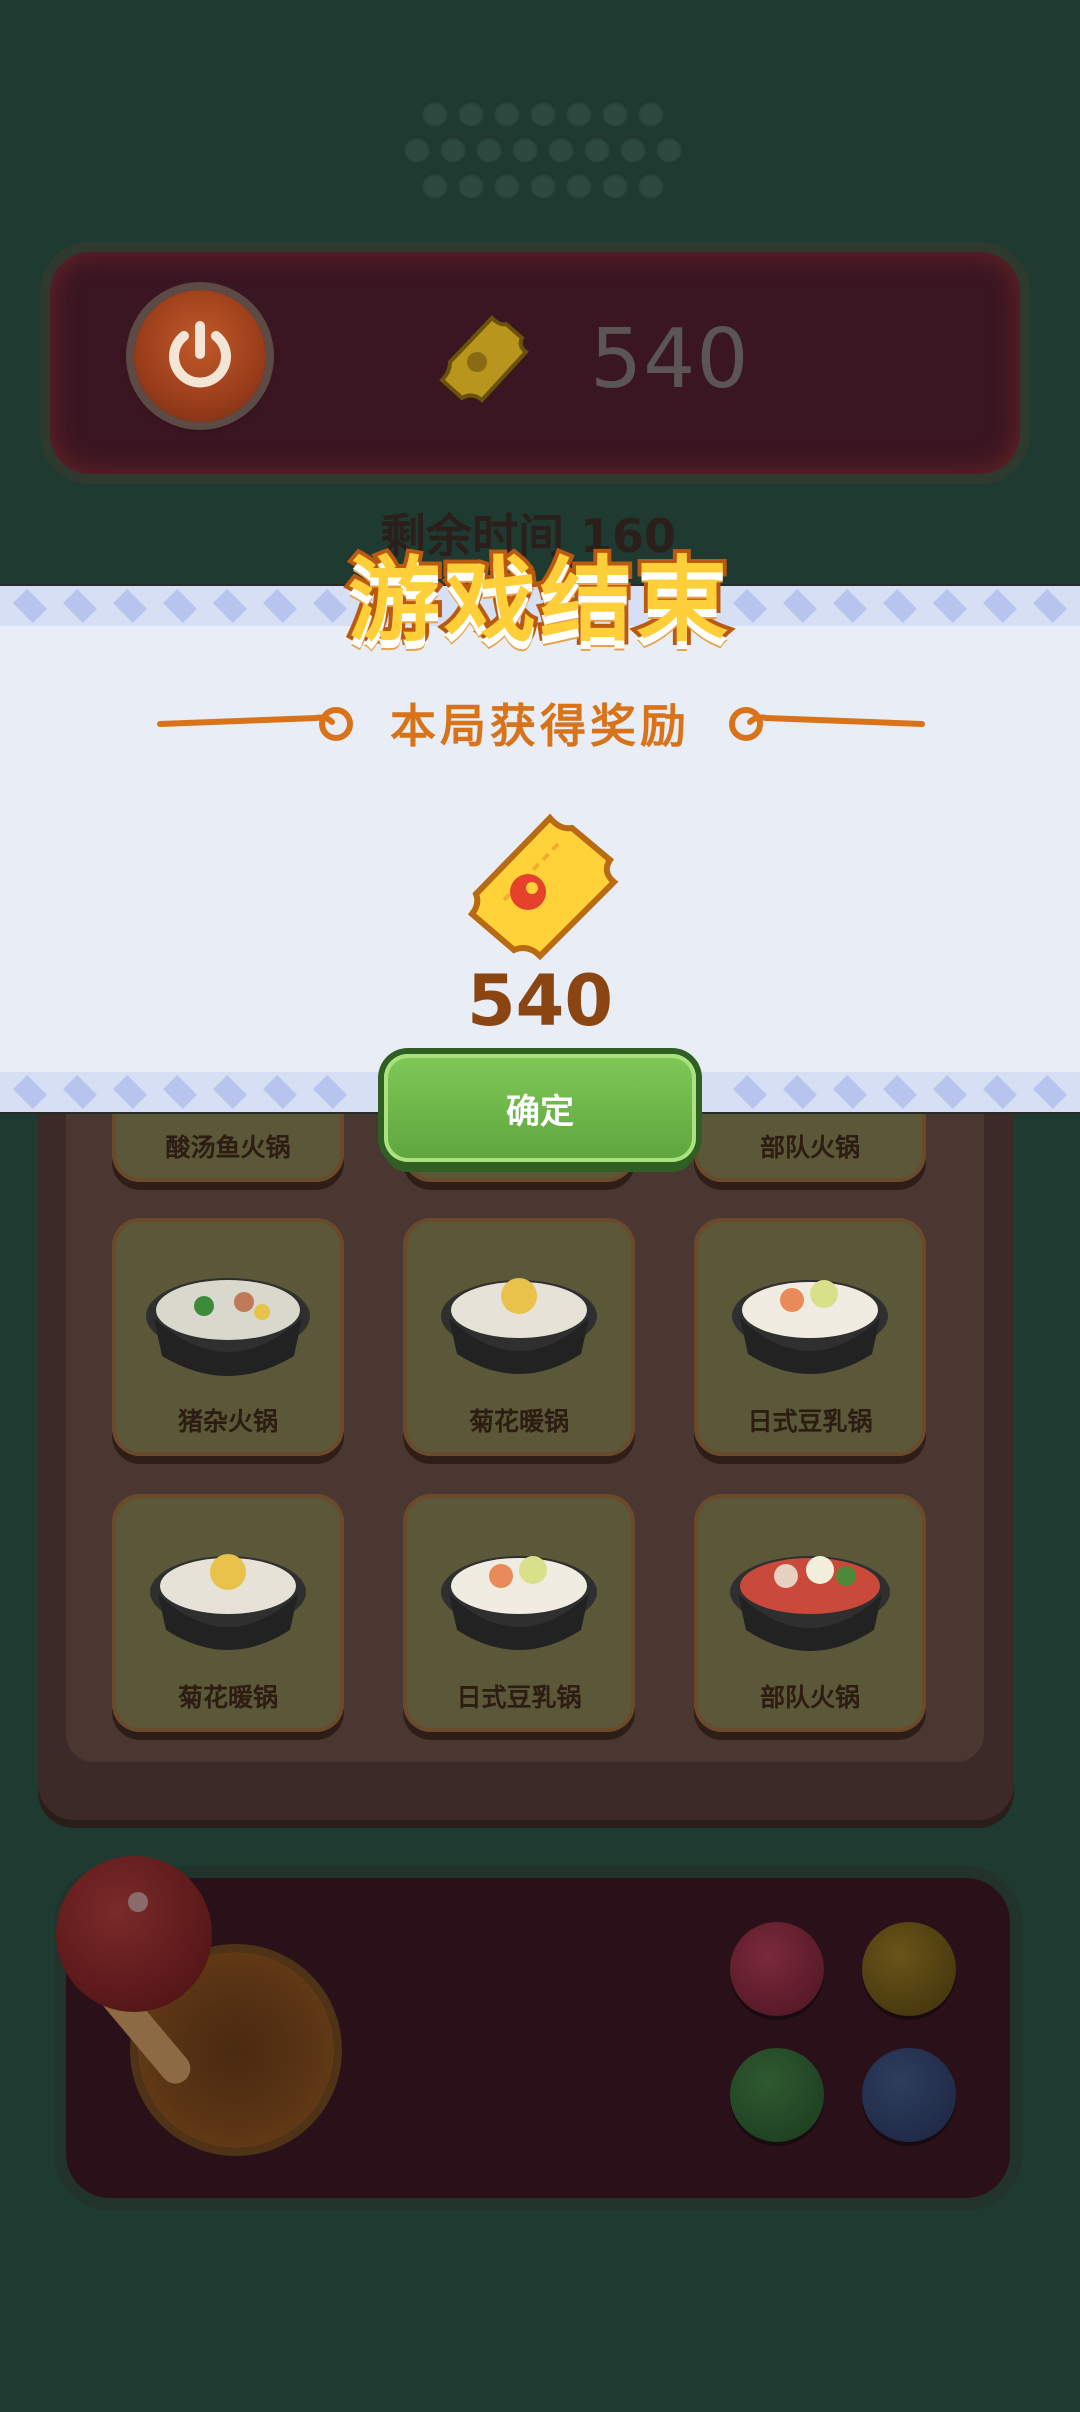 The width and height of the screenshot is (1080, 2412). Describe the element at coordinates (670, 359) in the screenshot. I see `score-value: 540` at that location.